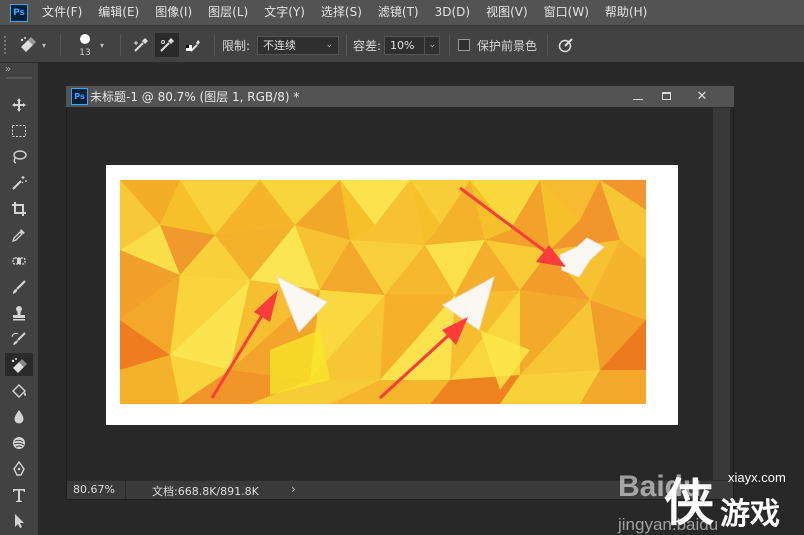 The height and width of the screenshot is (535, 804). I want to click on pen-tool, so click(19, 468).